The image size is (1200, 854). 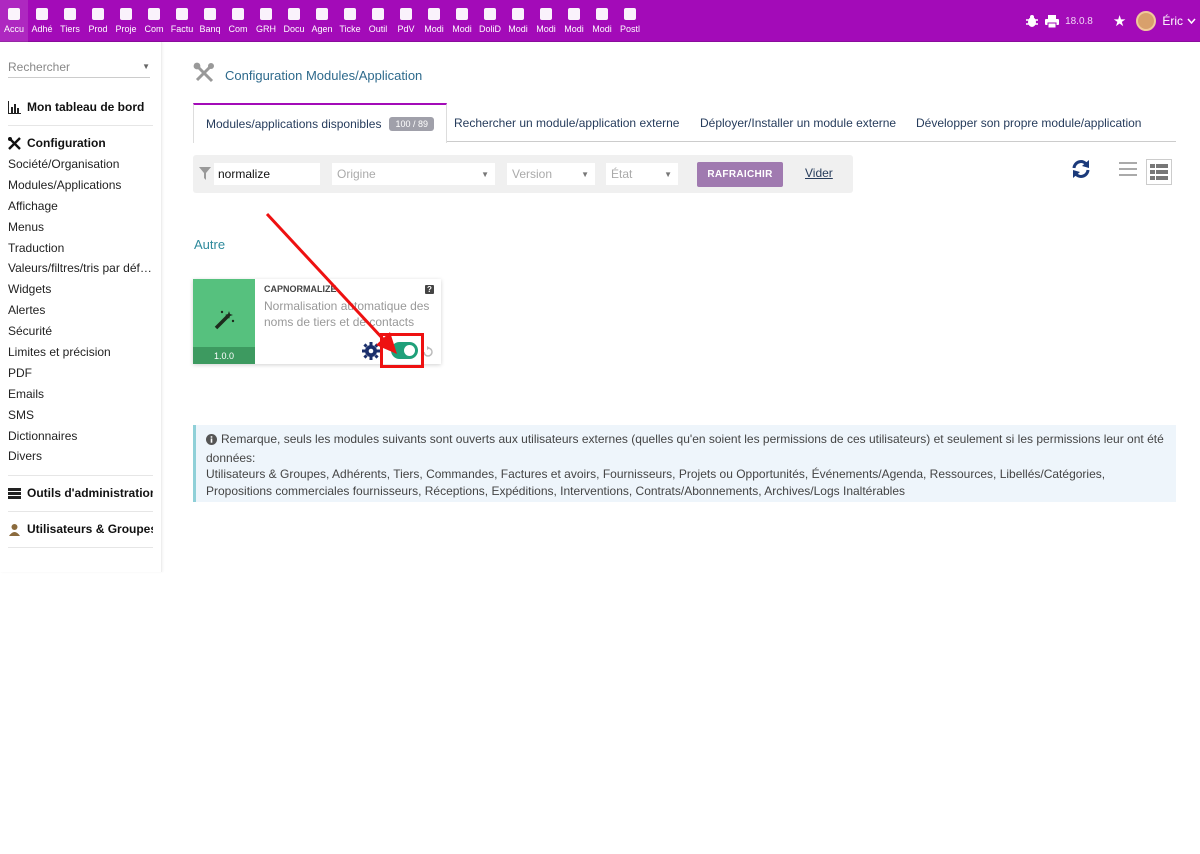 I want to click on section-title: Autre, so click(x=210, y=244).